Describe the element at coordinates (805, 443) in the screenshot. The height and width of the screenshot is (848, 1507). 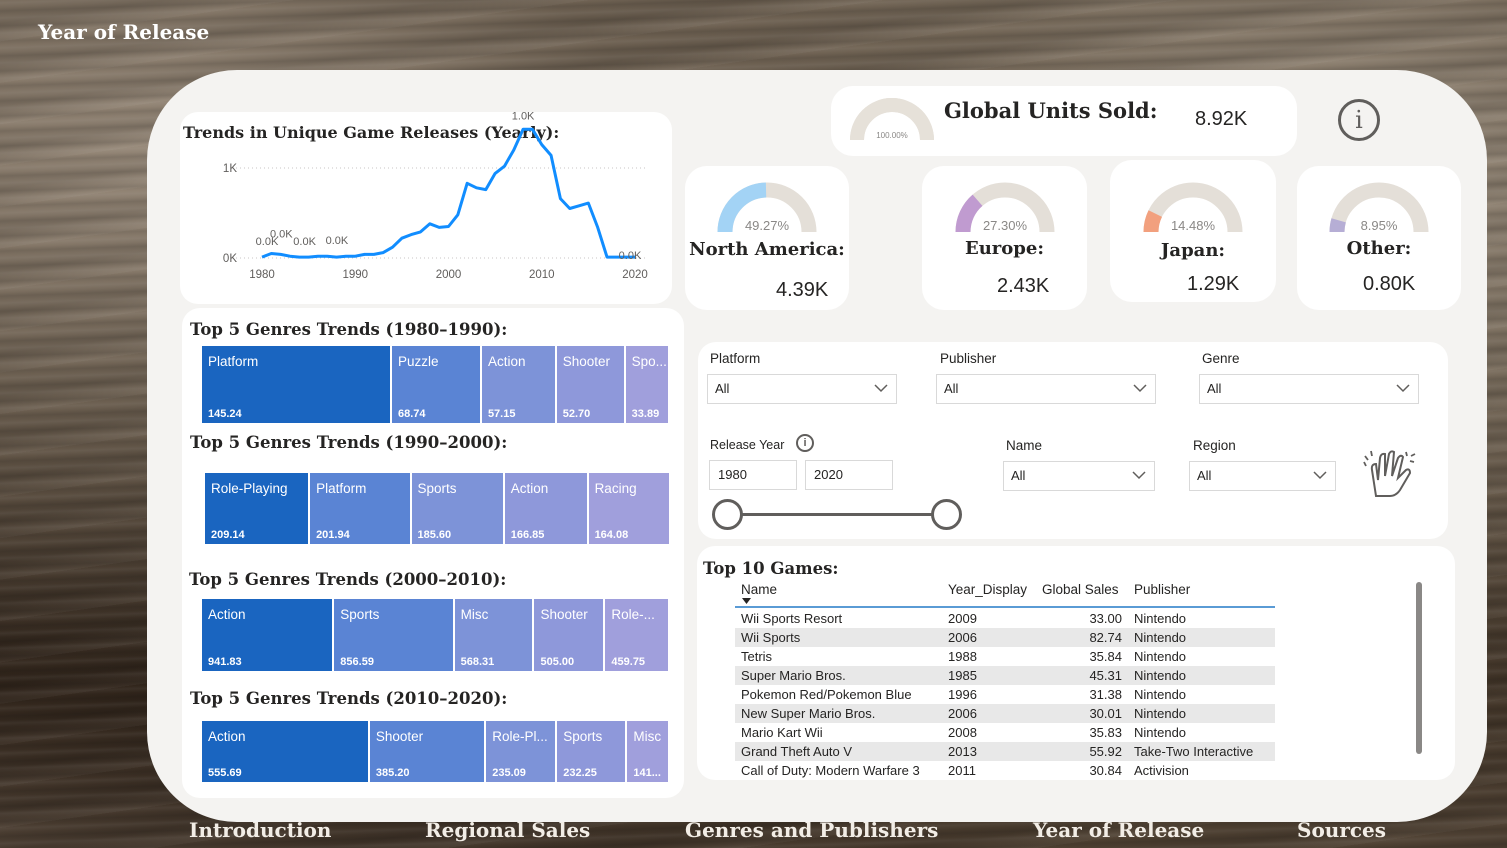
I see `release-year-info-icon: i` at that location.